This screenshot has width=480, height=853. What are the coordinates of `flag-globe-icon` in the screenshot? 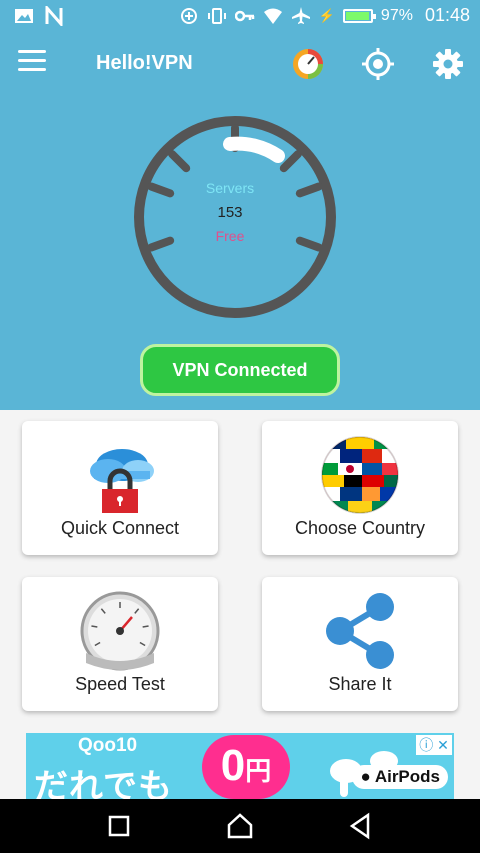 It's located at (360, 475).